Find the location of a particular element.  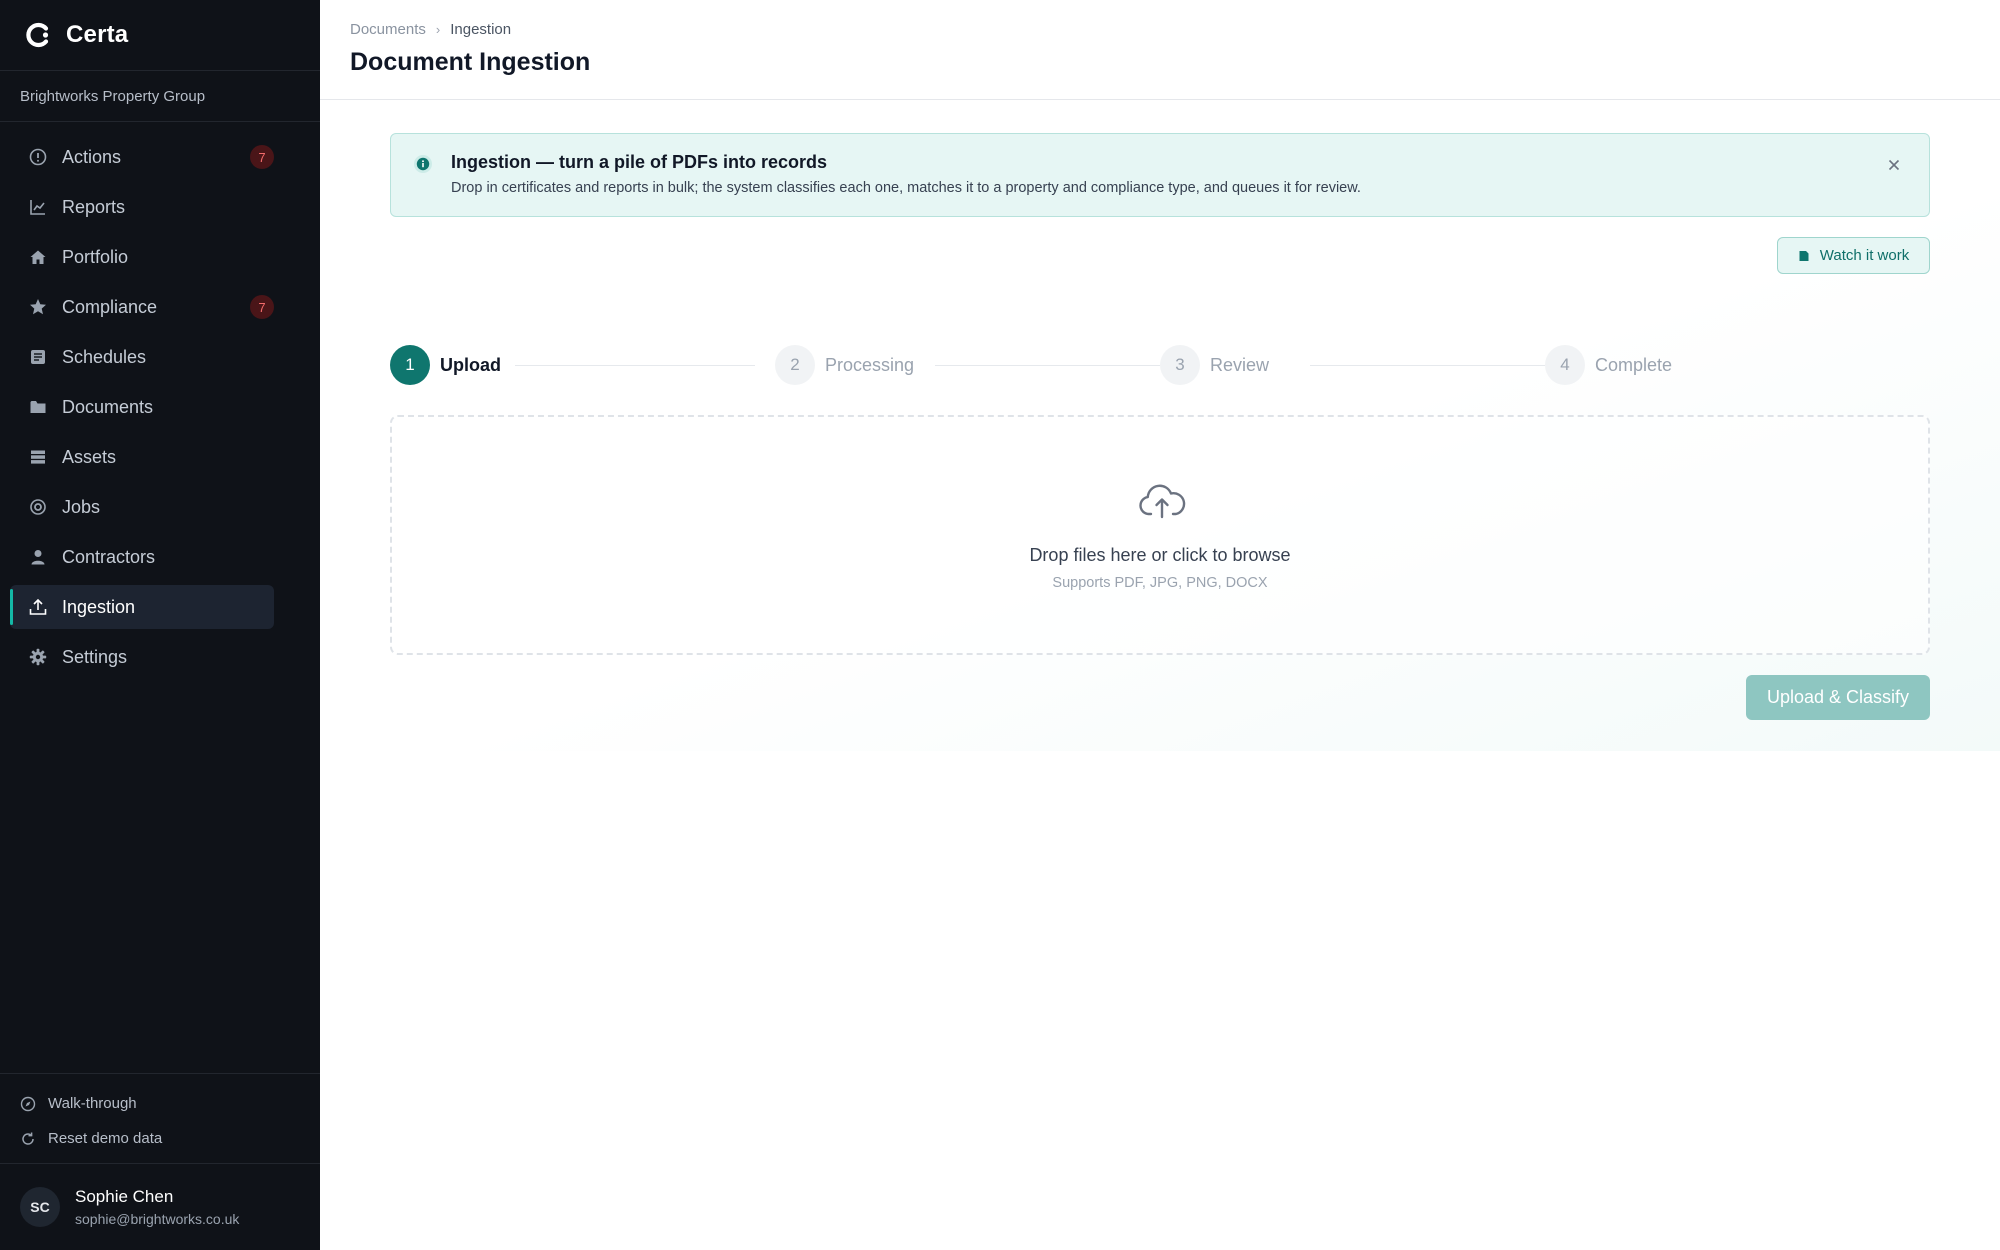

refresh-icon is located at coordinates (28, 1139).